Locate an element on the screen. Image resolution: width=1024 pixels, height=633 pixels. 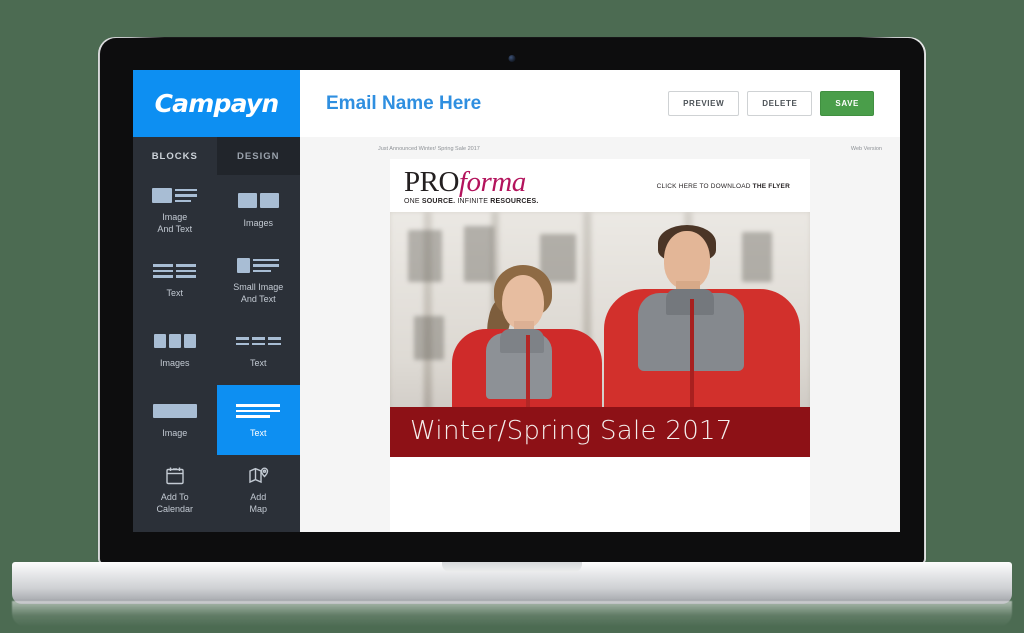
tagline-two: INFINITE is located at coordinates (473, 201).